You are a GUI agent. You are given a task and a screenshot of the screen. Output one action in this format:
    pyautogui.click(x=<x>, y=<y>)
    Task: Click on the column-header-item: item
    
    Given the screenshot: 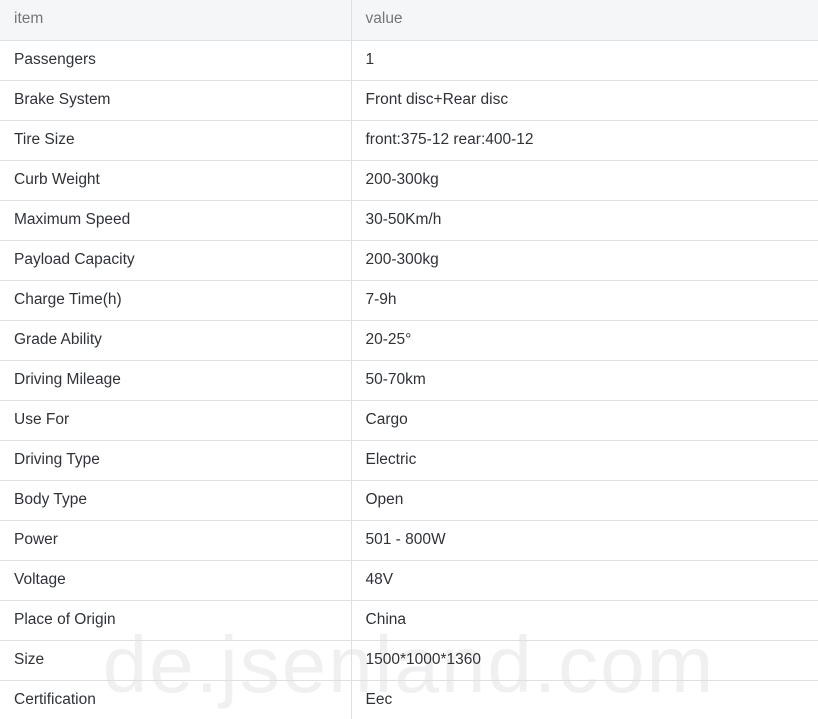 What is the action you would take?
    pyautogui.click(x=176, y=20)
    